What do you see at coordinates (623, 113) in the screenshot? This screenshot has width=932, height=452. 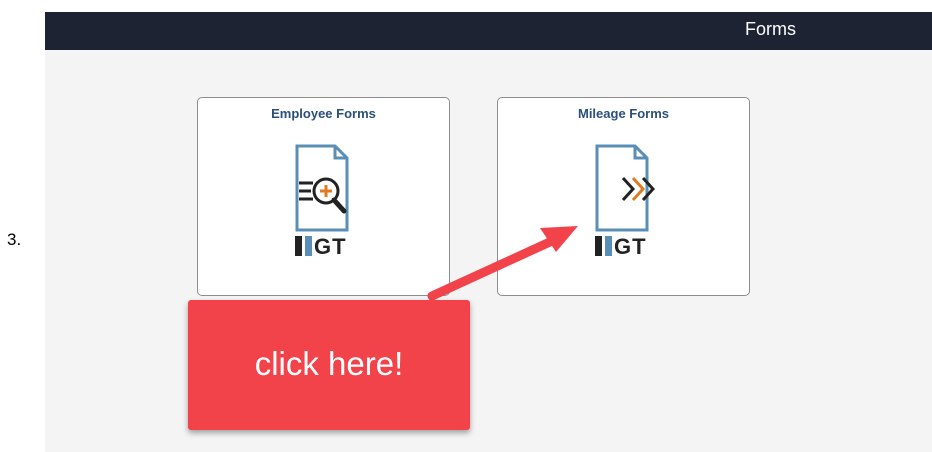 I see `tile-title: Mileage Forms` at bounding box center [623, 113].